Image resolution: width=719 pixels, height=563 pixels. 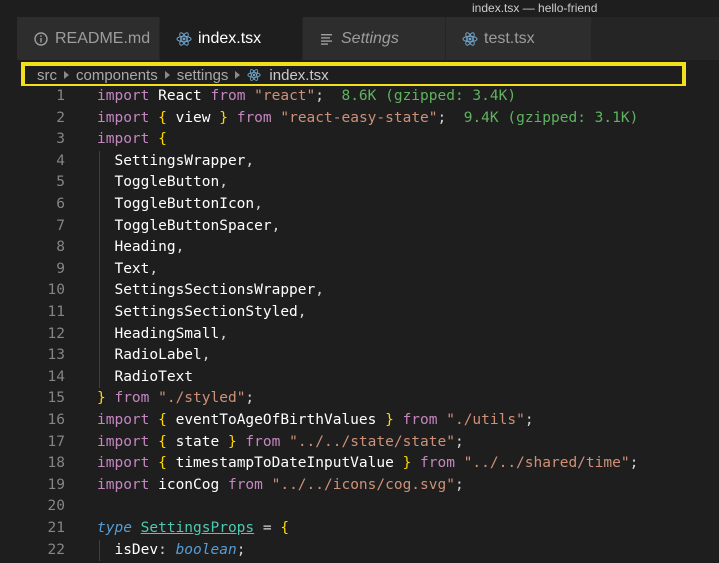 What do you see at coordinates (359, 529) in the screenshot?
I see `code-line: 21 type SettingsProps = {` at bounding box center [359, 529].